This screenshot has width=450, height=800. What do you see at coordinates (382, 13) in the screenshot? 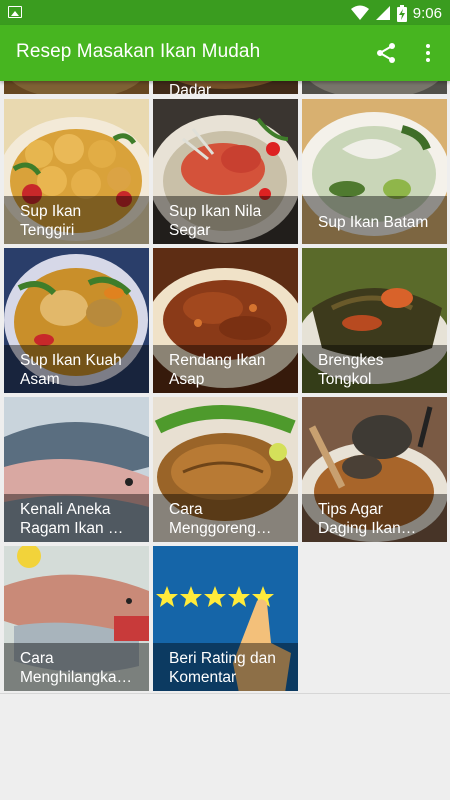
I see `signal-icon` at bounding box center [382, 13].